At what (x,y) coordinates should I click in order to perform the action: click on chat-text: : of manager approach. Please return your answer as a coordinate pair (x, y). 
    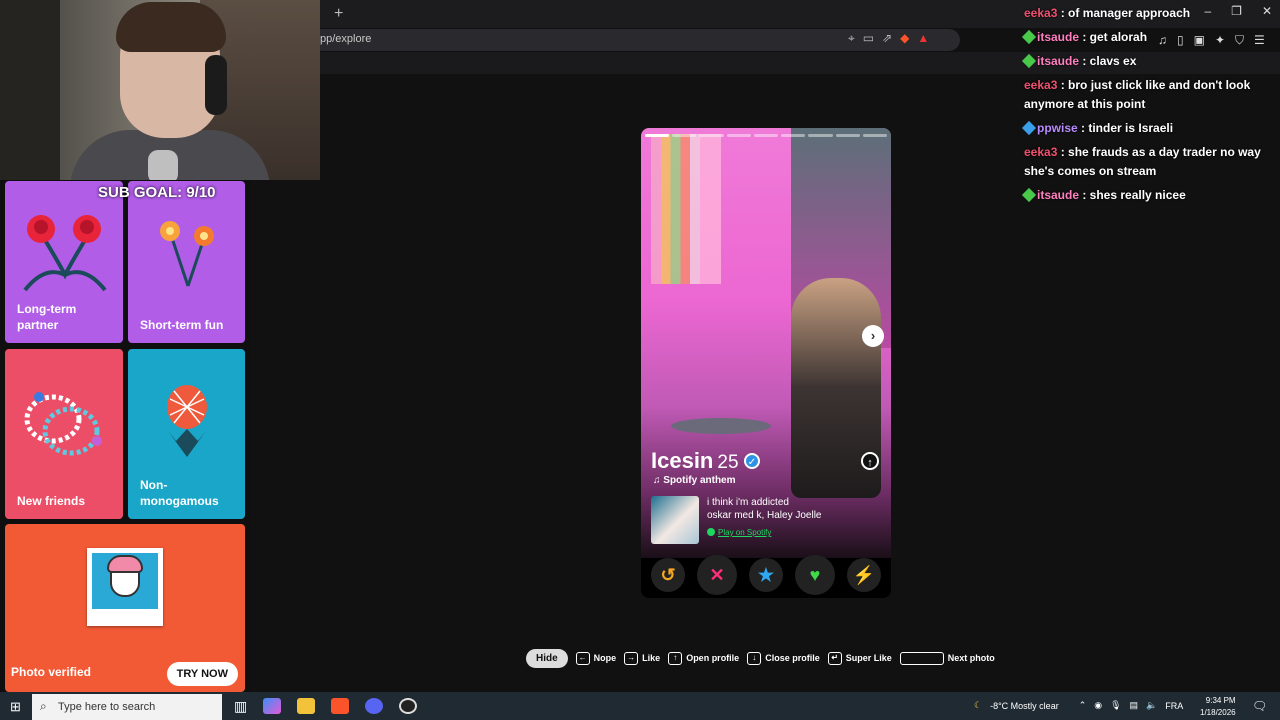
    Looking at the image, I should click on (1124, 13).